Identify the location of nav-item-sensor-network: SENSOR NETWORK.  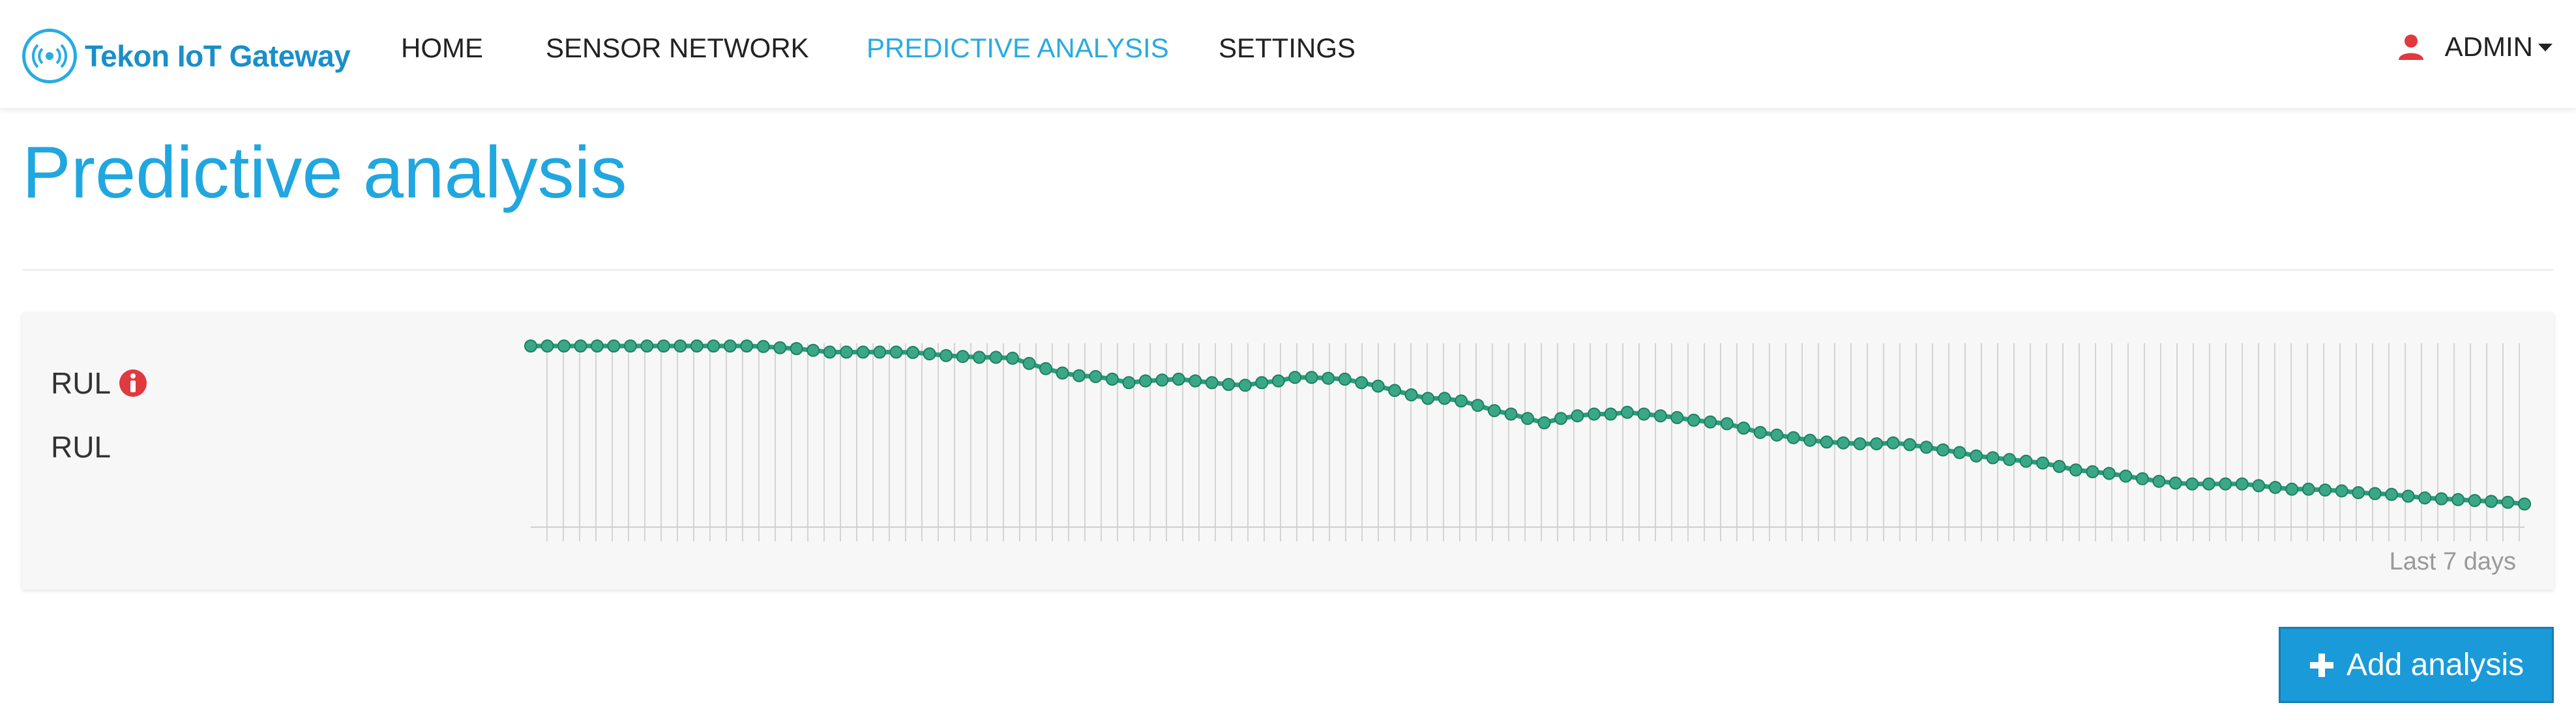
(677, 49).